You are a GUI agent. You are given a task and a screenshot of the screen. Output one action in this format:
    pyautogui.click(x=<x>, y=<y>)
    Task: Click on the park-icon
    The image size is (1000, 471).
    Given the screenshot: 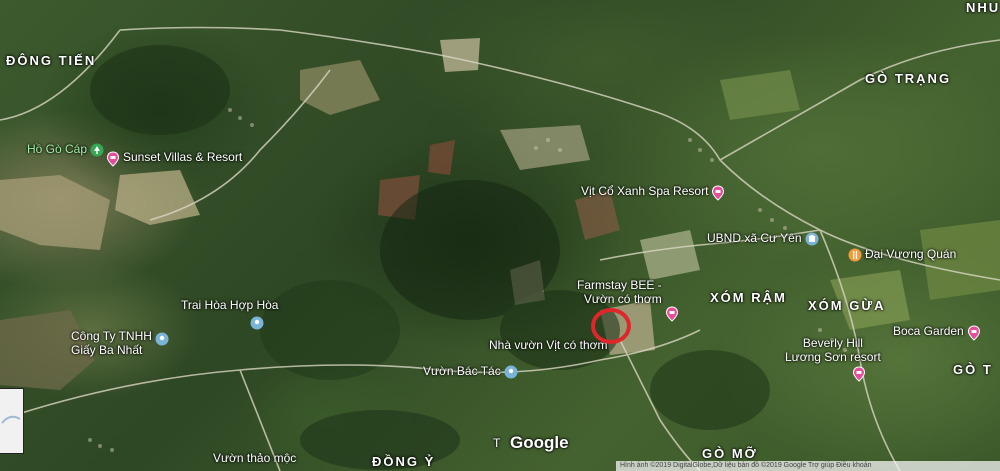 What is the action you would take?
    pyautogui.click(x=97, y=150)
    